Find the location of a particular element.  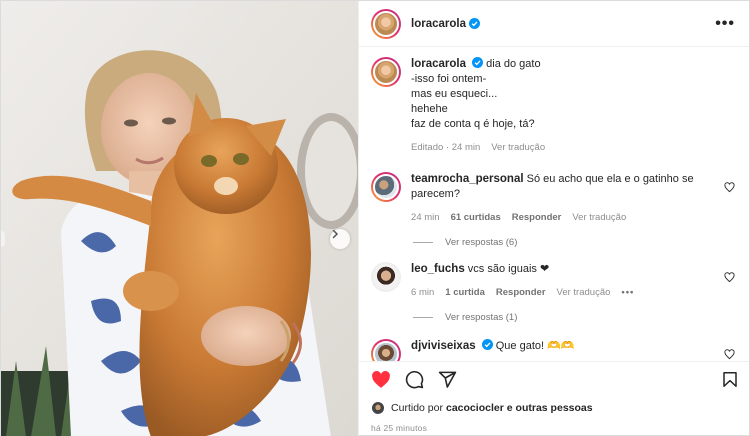

like-heart-icon is located at coordinates (381, 380).